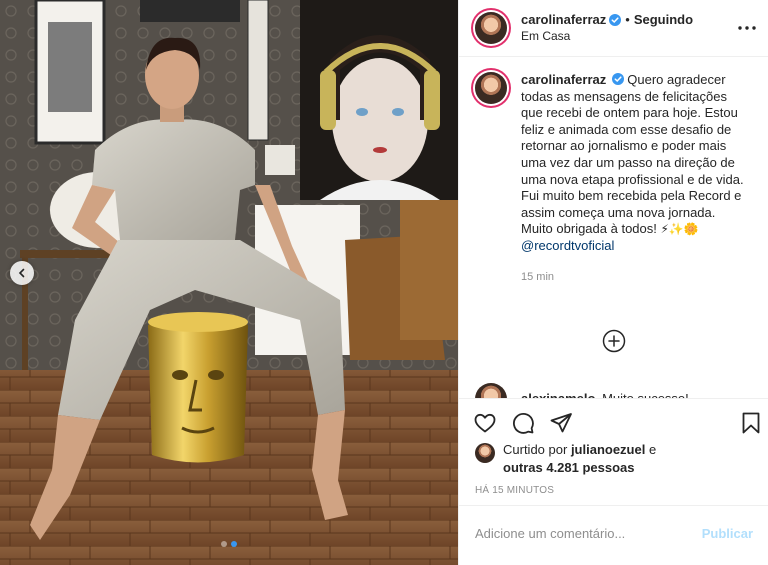 The image size is (768, 565). Describe the element at coordinates (514, 490) in the screenshot. I see `post-timestamp: HÁ 15 MINUTOS` at that location.